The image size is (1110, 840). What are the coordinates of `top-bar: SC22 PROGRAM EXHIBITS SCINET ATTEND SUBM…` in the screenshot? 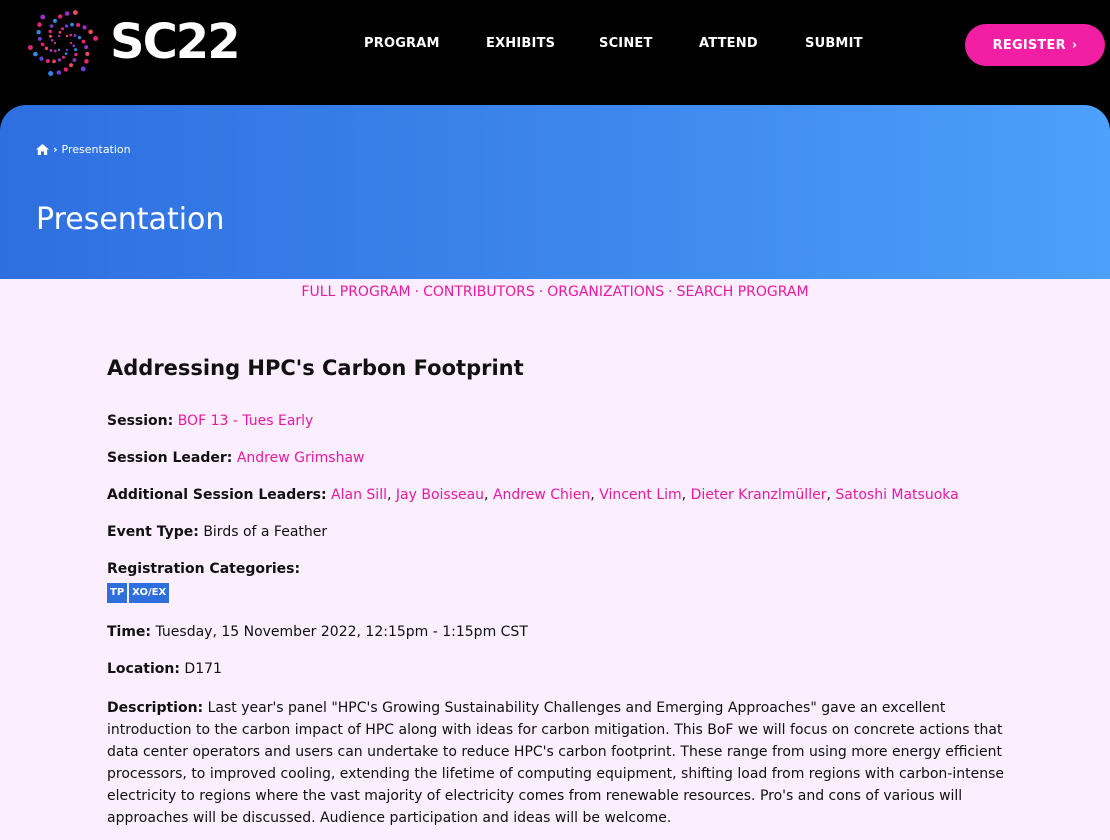 It's located at (555, 52).